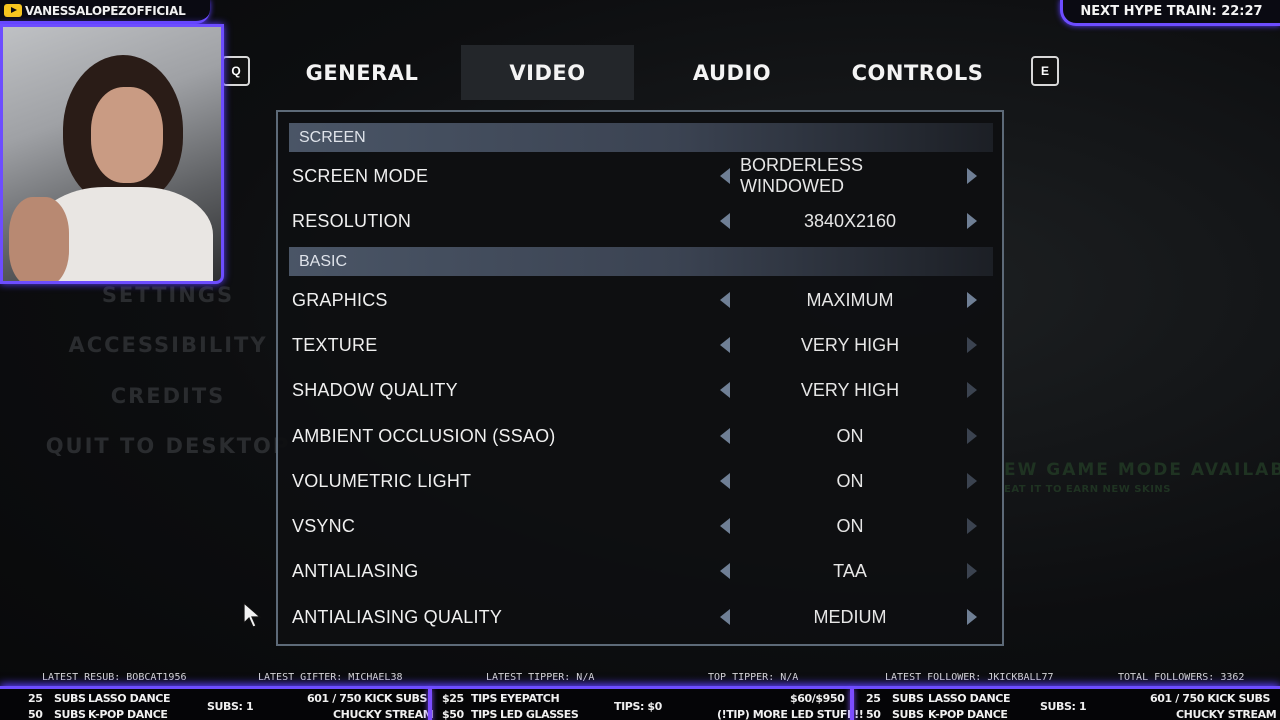 The width and height of the screenshot is (1280, 720). I want to click on webcam-face, so click(127, 135).